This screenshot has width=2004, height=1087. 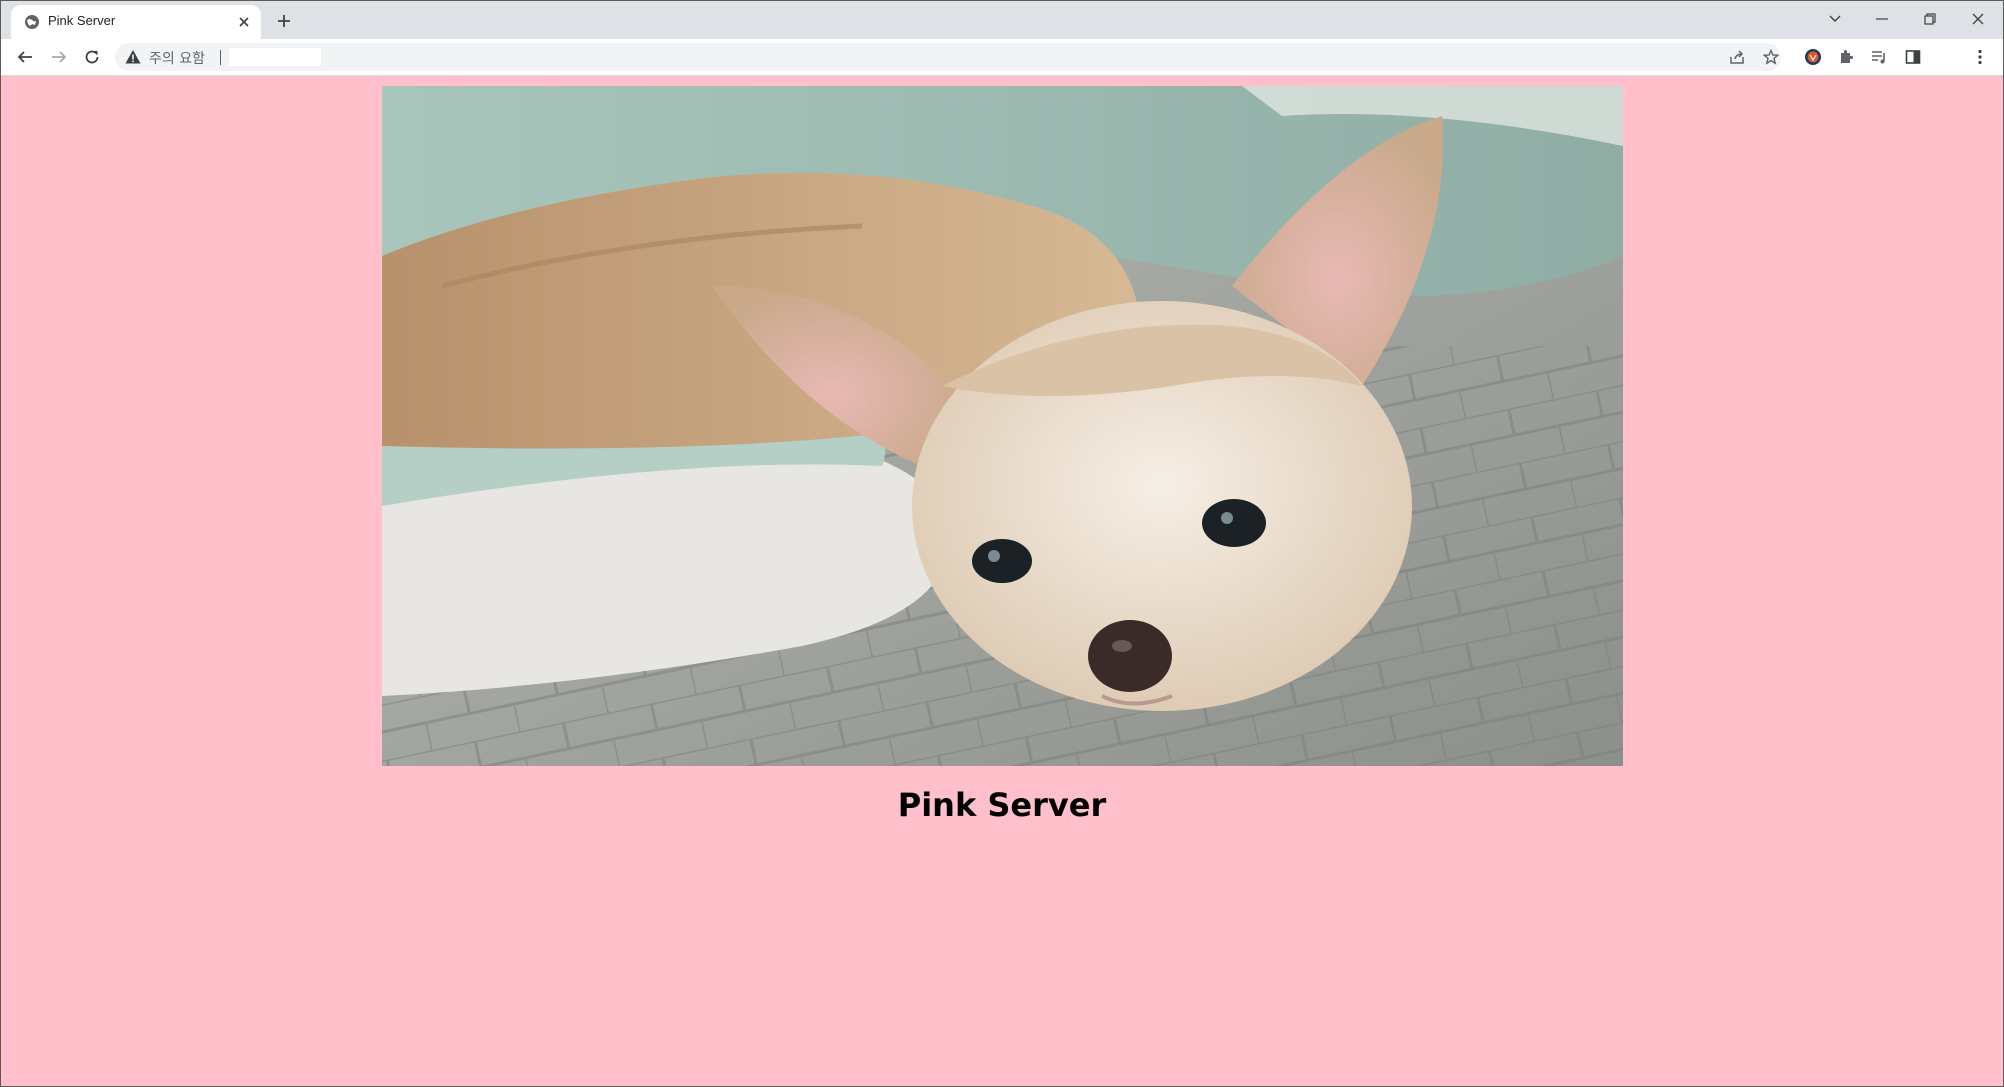 I want to click on media-queue-button, so click(x=1879, y=57).